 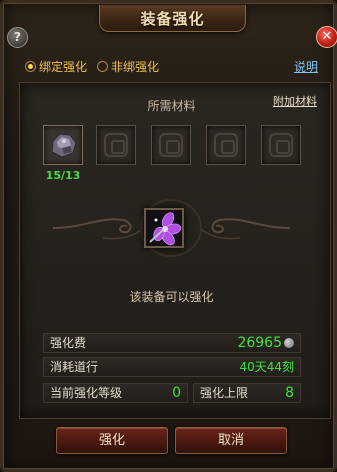 I want to click on status-text: 该装备可以强化, so click(x=171, y=297).